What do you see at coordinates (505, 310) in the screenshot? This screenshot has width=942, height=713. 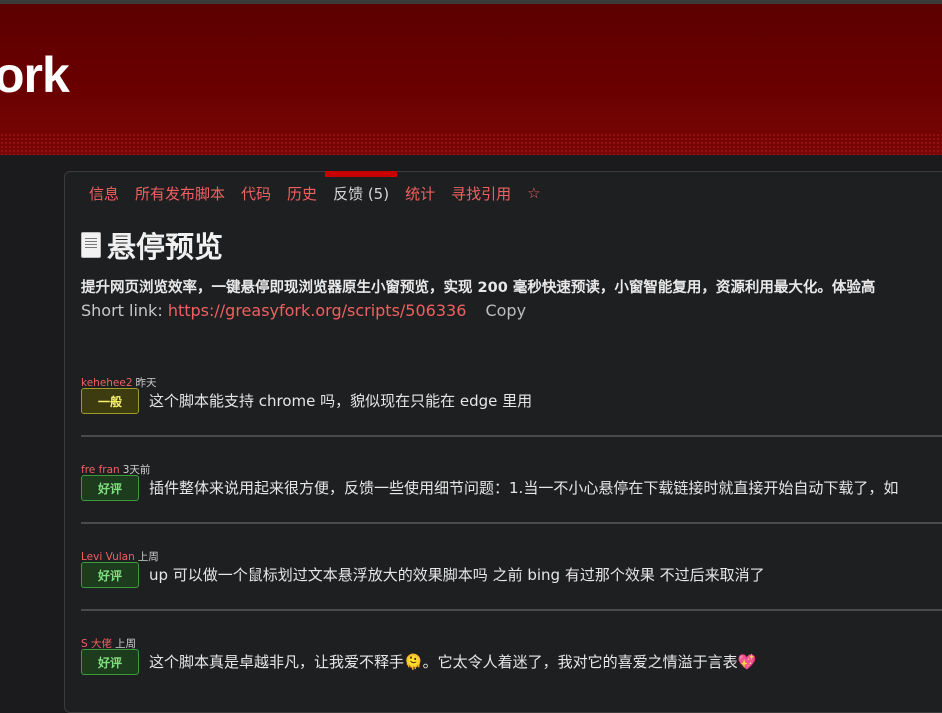 I see `copy-link-button: Copy` at bounding box center [505, 310].